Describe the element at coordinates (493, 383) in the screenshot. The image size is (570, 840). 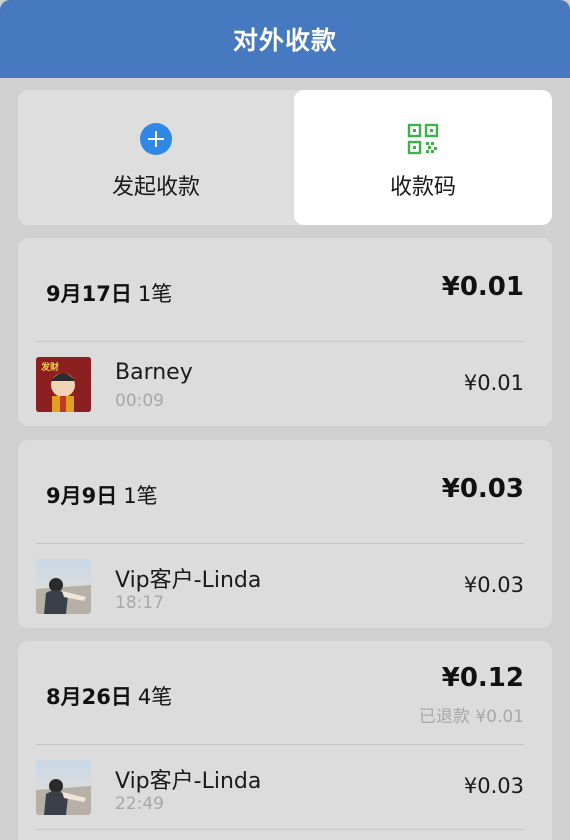
I see `payment-amount: ¥0.01` at that location.